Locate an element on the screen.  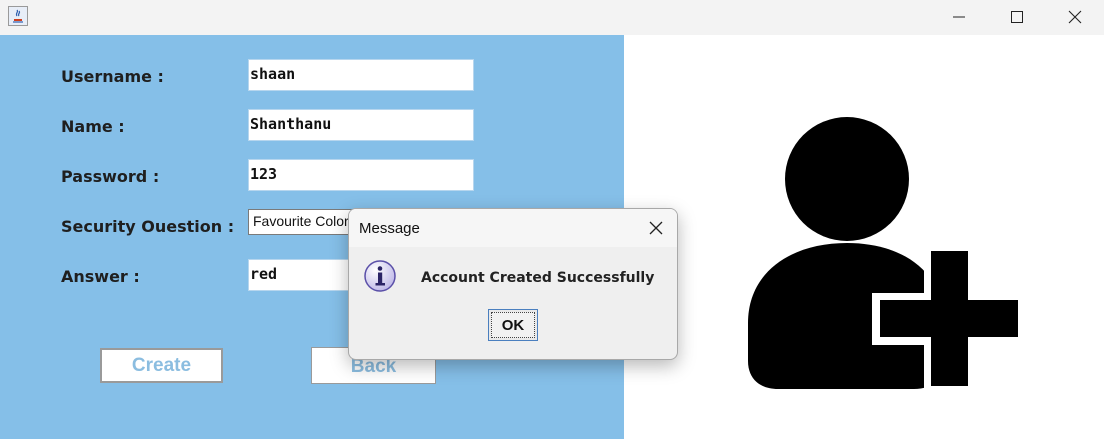
information-icon is located at coordinates (380, 276).